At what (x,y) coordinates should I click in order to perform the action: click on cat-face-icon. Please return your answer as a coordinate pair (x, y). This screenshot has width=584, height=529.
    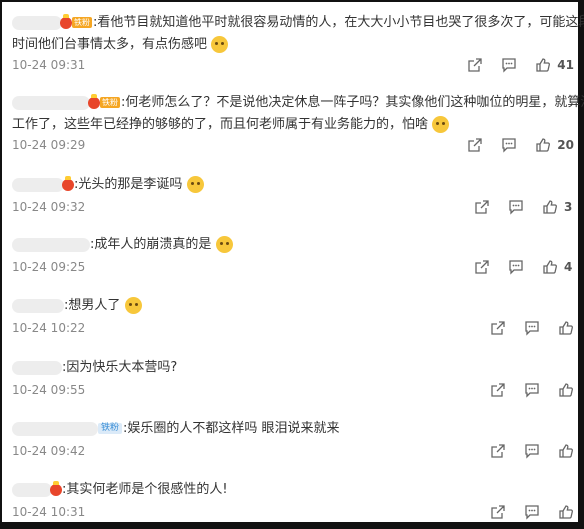
    Looking at the image, I should click on (195, 184).